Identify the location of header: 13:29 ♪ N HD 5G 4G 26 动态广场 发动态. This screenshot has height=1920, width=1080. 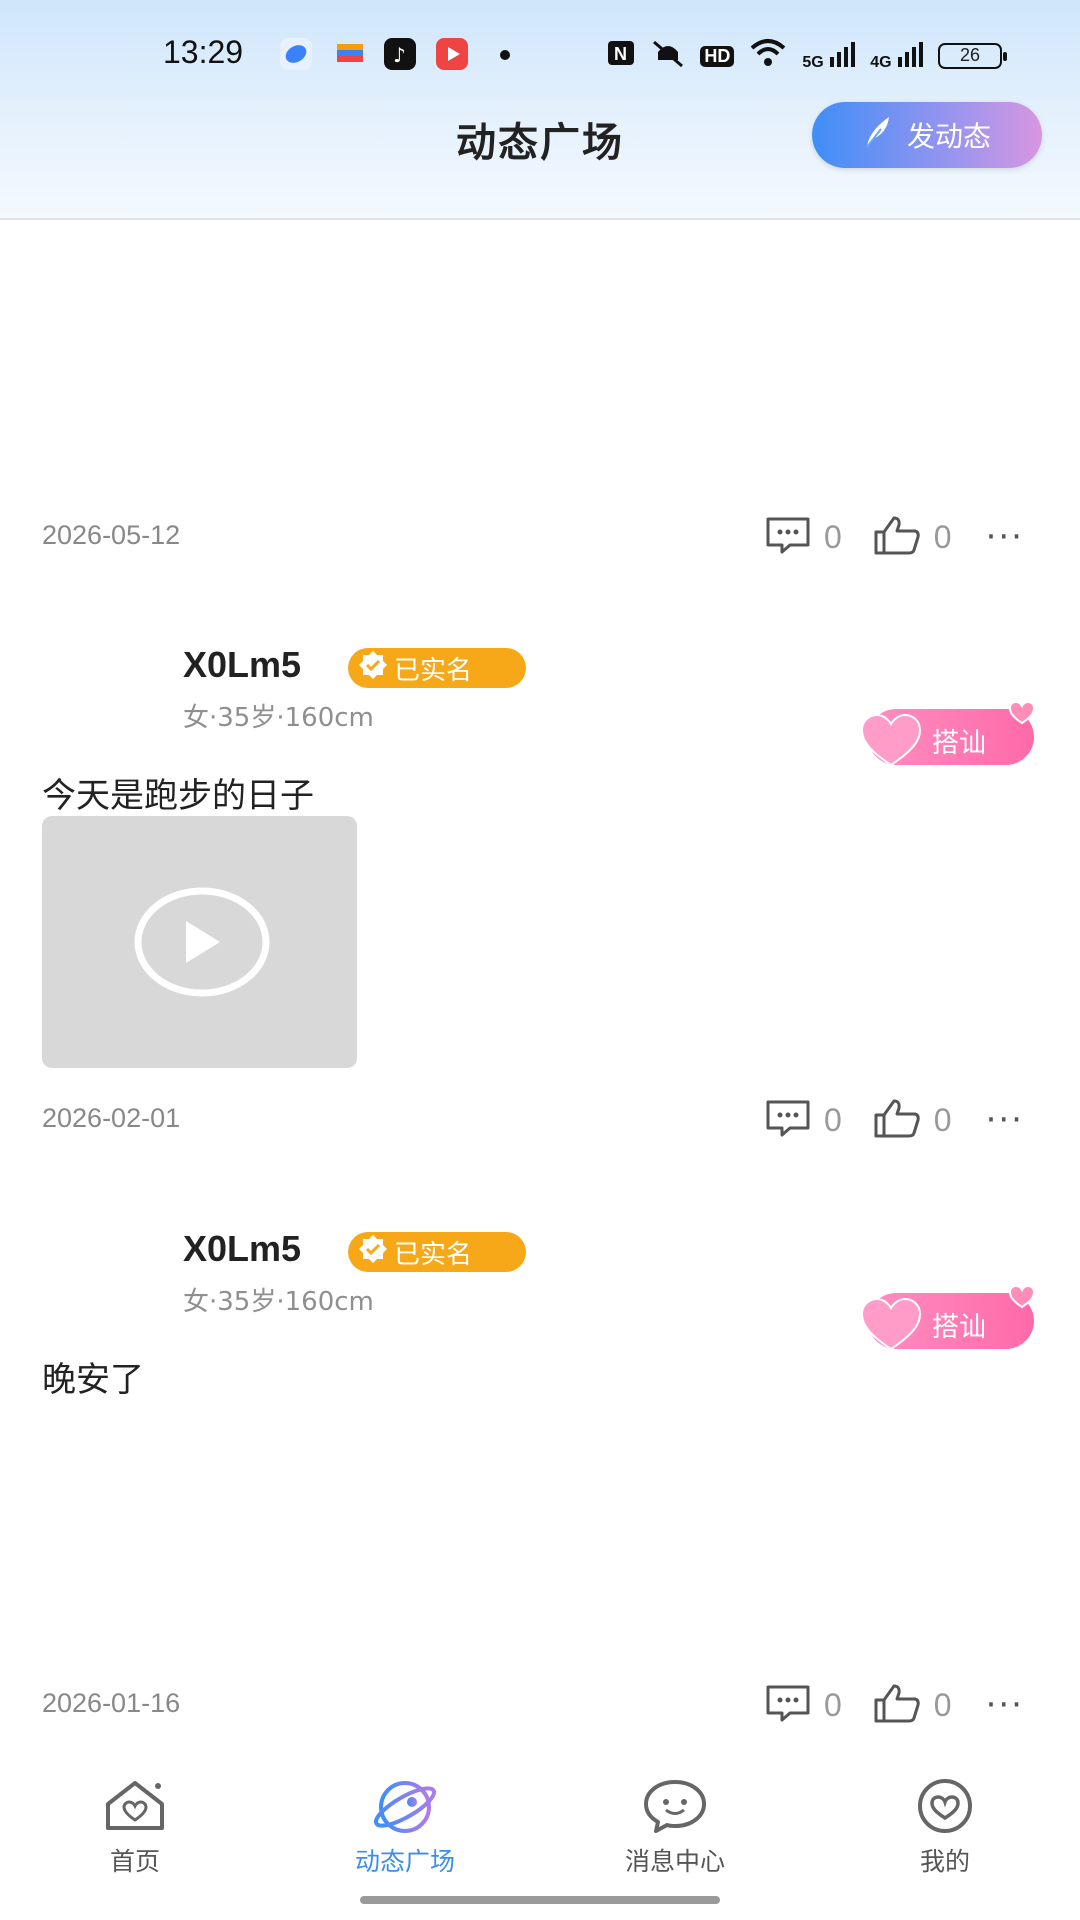
(540, 110).